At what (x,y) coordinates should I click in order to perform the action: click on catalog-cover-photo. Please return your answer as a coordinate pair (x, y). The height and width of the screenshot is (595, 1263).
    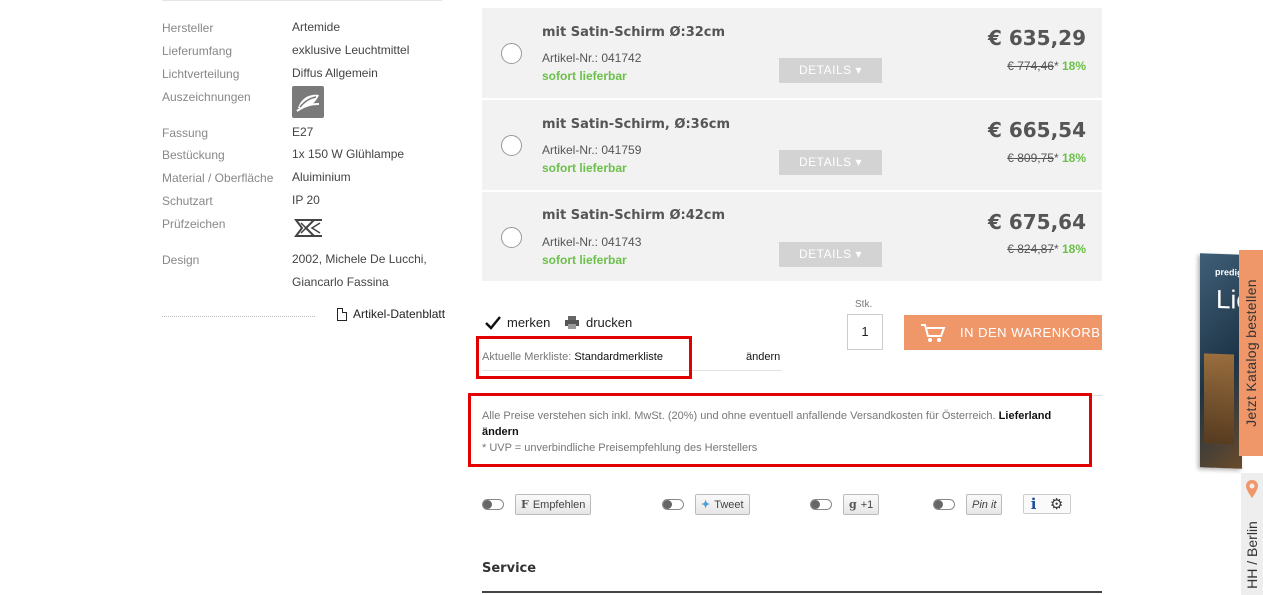
    Looking at the image, I should click on (1219, 399).